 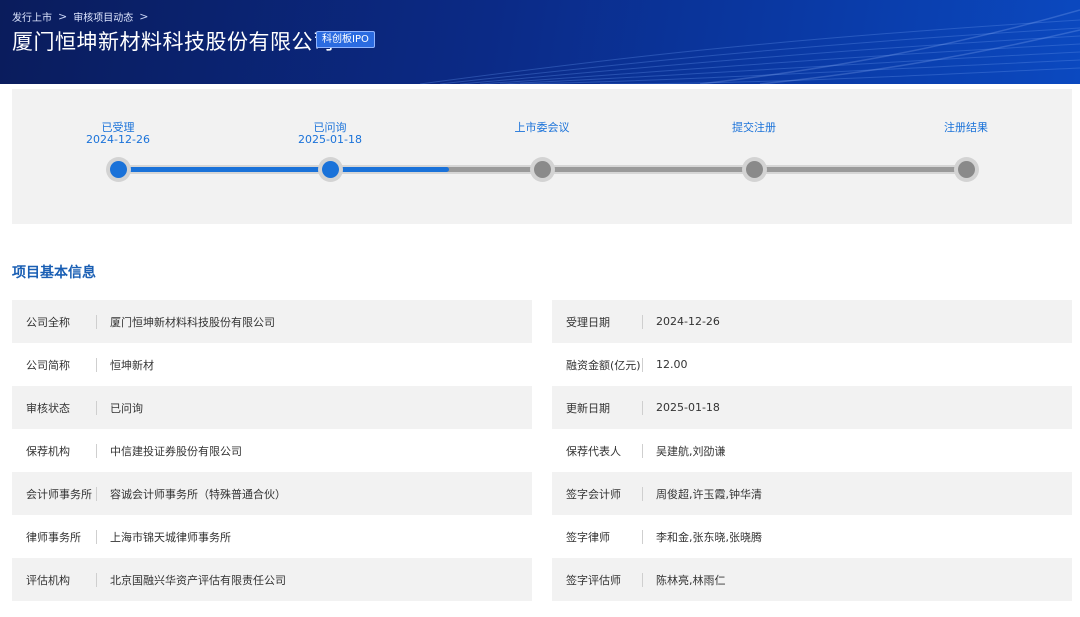 I want to click on info-key: 公司简称, so click(x=48, y=365).